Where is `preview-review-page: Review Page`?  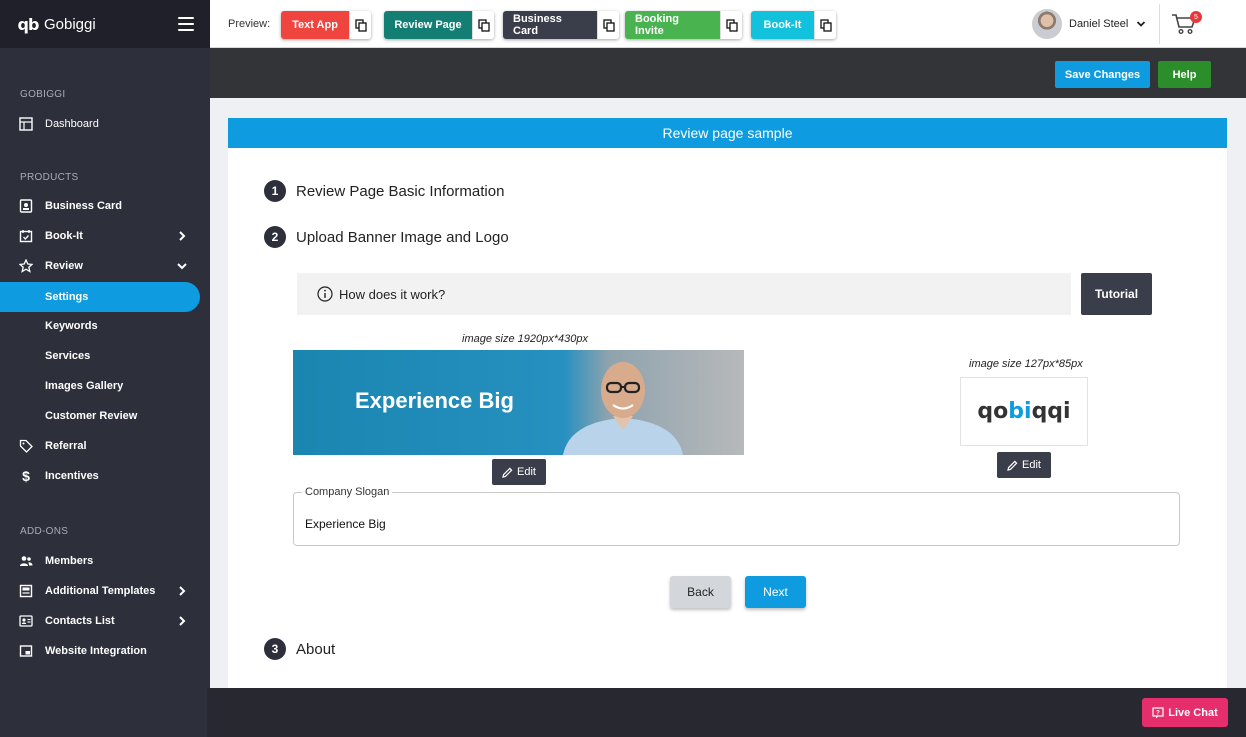
preview-review-page: Review Page is located at coordinates (439, 25).